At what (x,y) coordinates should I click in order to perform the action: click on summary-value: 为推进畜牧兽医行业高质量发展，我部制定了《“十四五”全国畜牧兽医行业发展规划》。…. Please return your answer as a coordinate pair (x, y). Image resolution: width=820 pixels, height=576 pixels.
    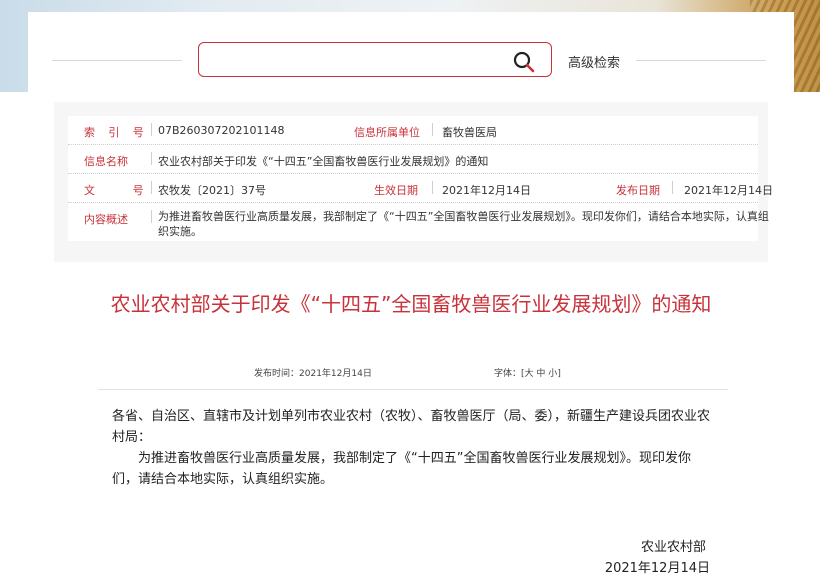
    Looking at the image, I should click on (463, 224).